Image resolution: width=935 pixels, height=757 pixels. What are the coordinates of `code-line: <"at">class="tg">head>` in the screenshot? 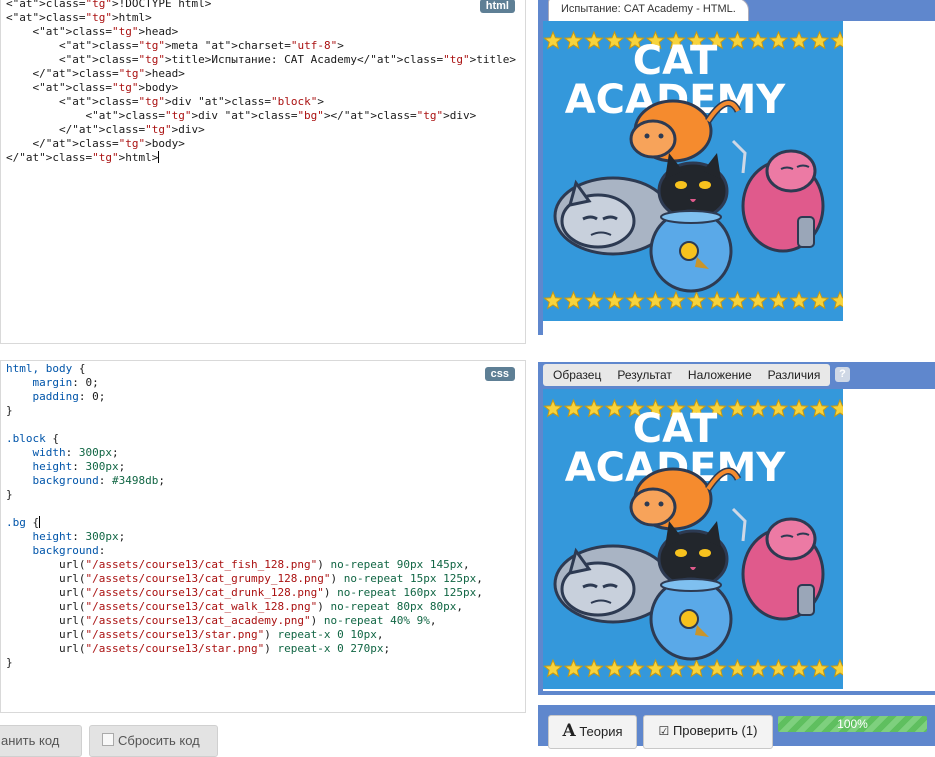 It's located at (92, 31).